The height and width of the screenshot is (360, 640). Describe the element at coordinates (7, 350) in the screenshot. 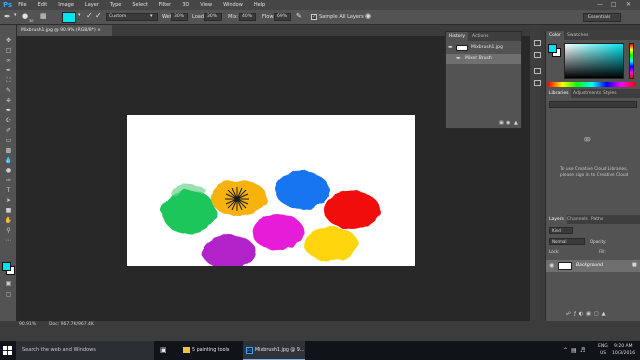

I see `windows-start-icon` at that location.